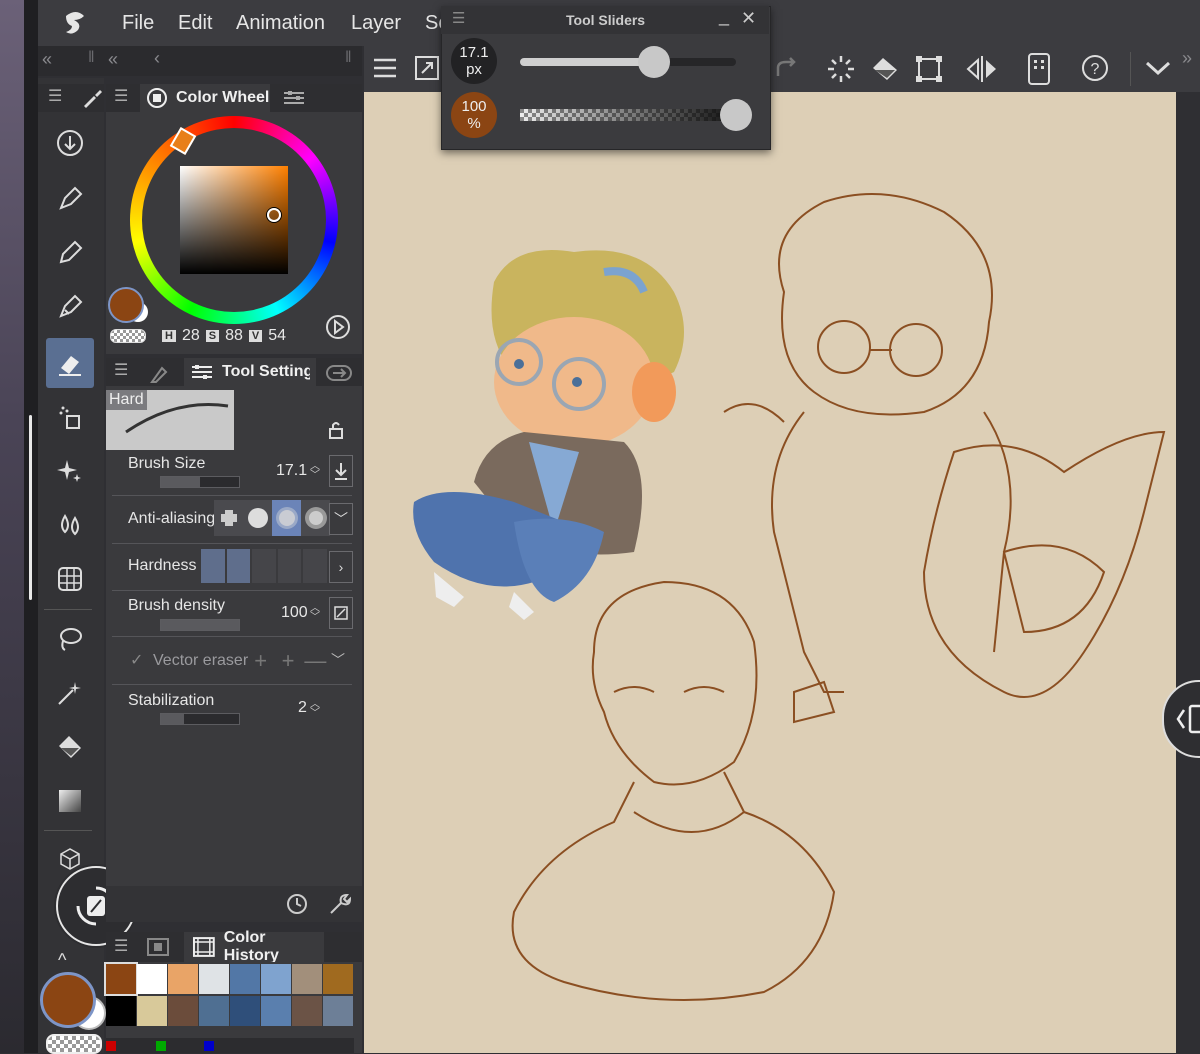 The image size is (1200, 1054). What do you see at coordinates (736, 115) in the screenshot?
I see `opacity-slider-knob` at bounding box center [736, 115].